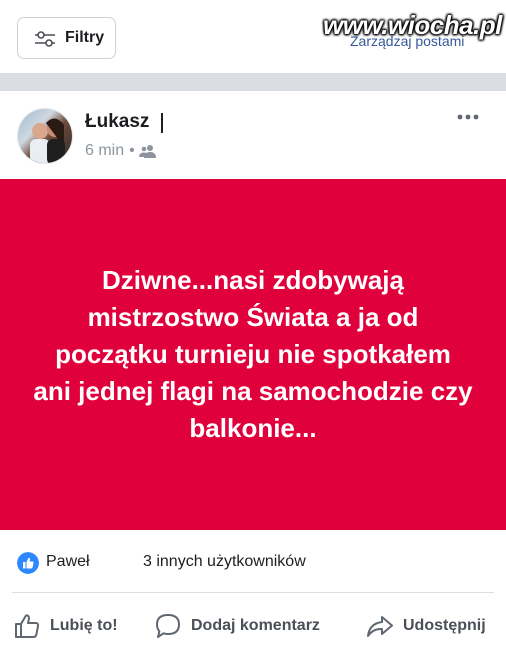 The height and width of the screenshot is (653, 506). I want to click on thumbs-up-icon, so click(27, 626).